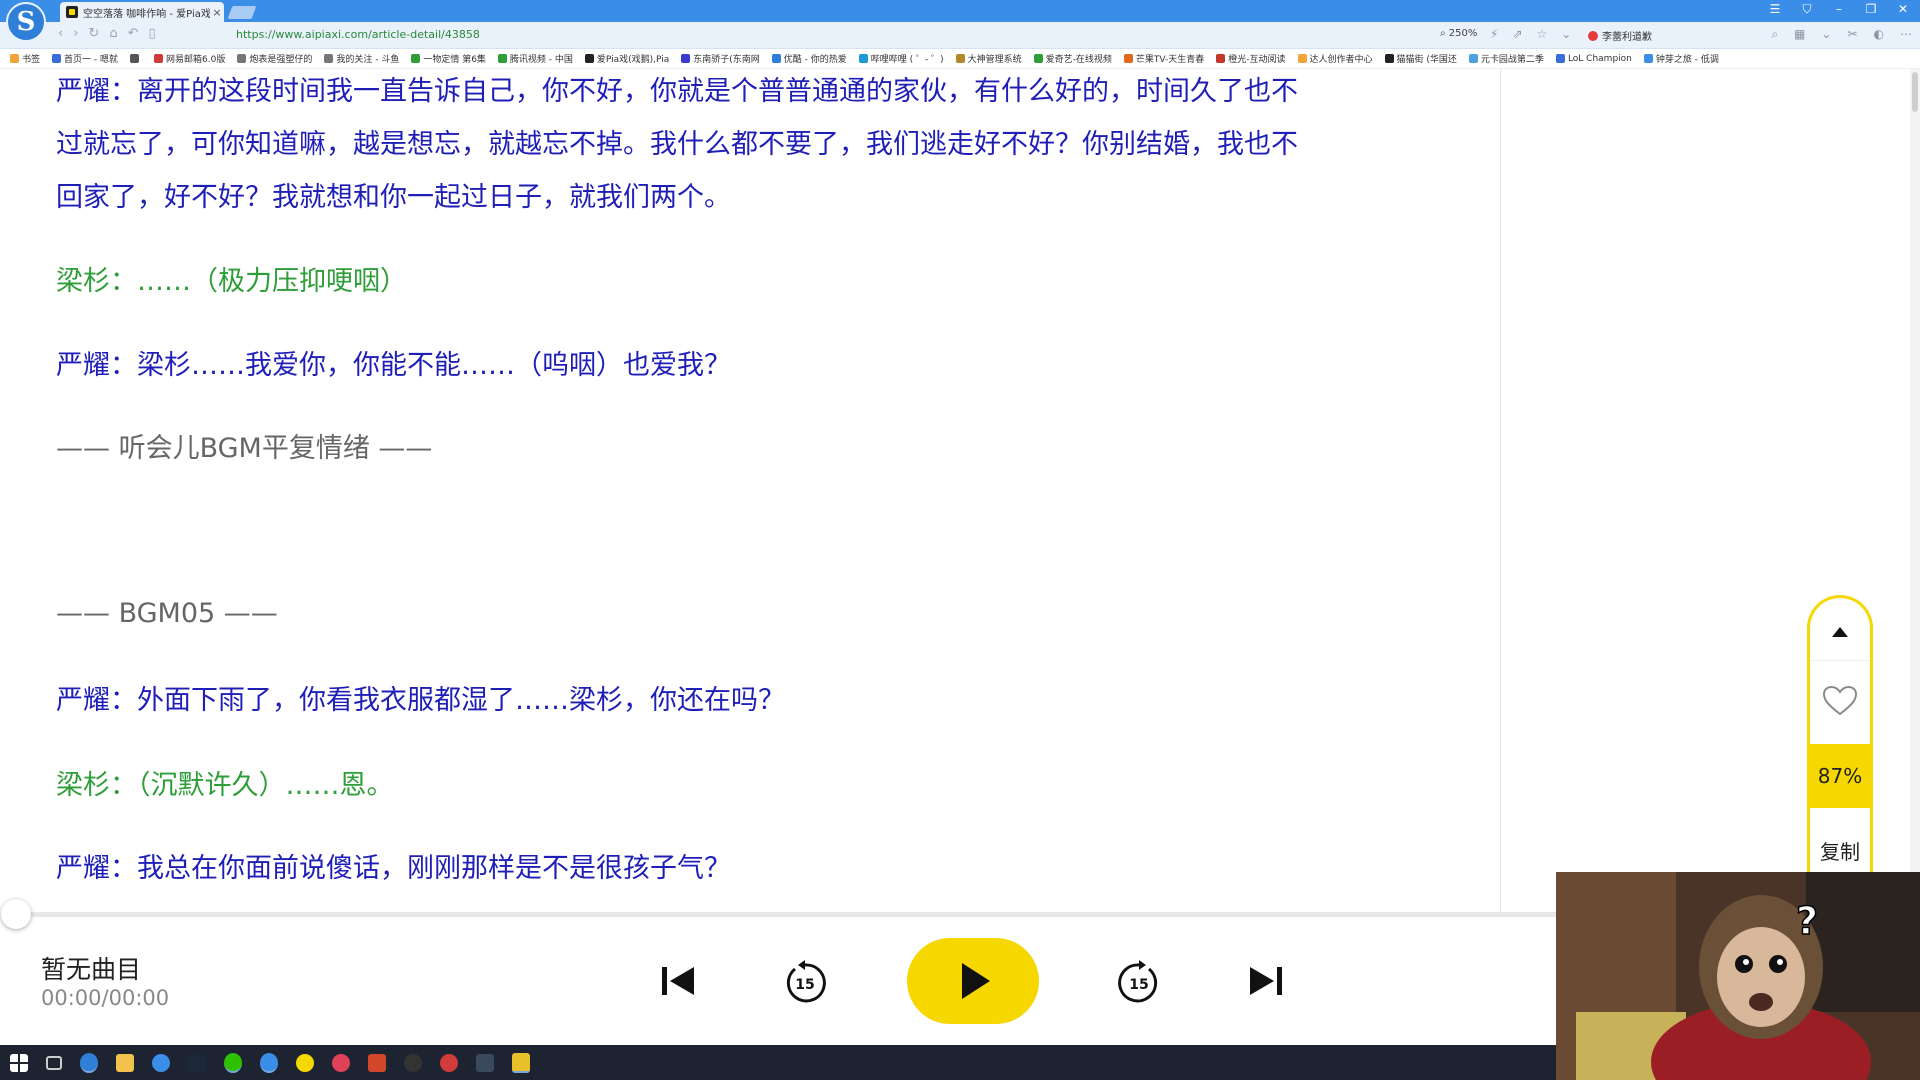 The height and width of the screenshot is (1080, 1920). What do you see at coordinates (242, 12) in the screenshot?
I see `new-tab-button` at bounding box center [242, 12].